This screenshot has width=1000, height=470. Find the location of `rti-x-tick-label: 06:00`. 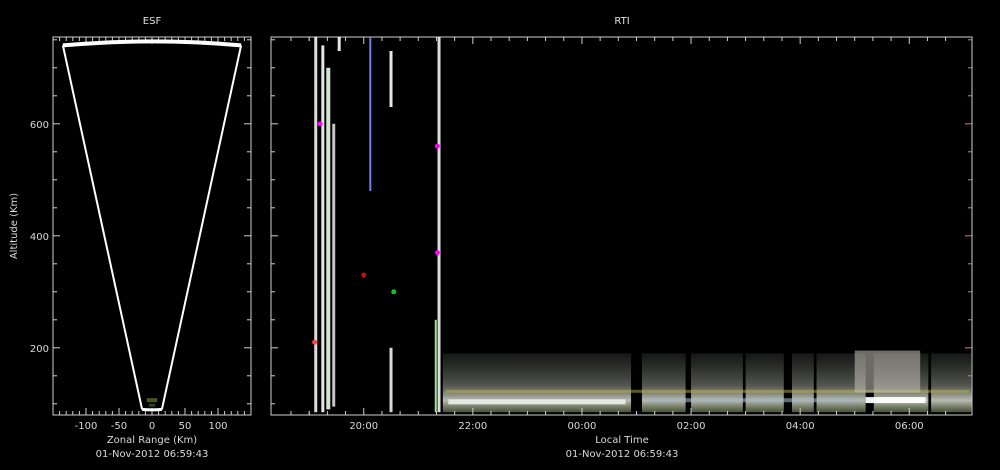

rti-x-tick-label: 06:00 is located at coordinates (909, 426).